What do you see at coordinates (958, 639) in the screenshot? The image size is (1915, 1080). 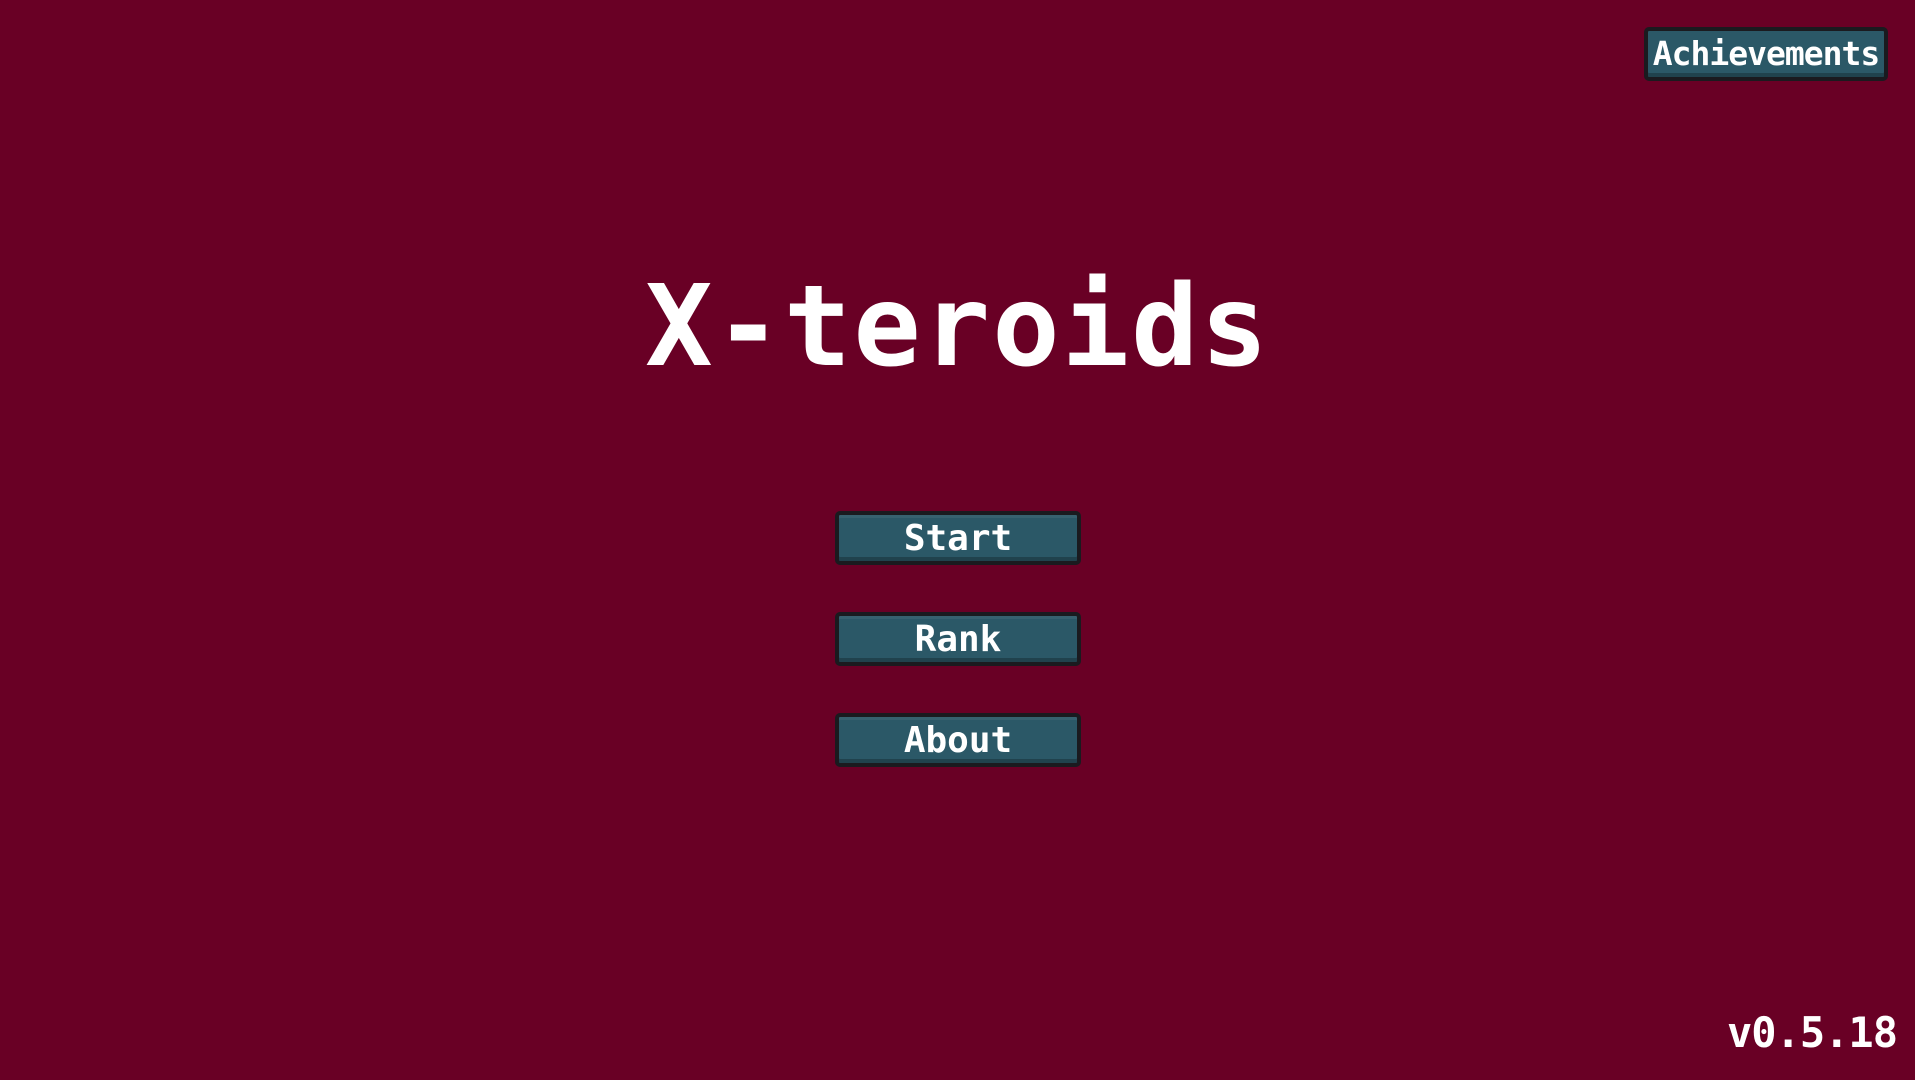 I see `rank-button: Rank` at bounding box center [958, 639].